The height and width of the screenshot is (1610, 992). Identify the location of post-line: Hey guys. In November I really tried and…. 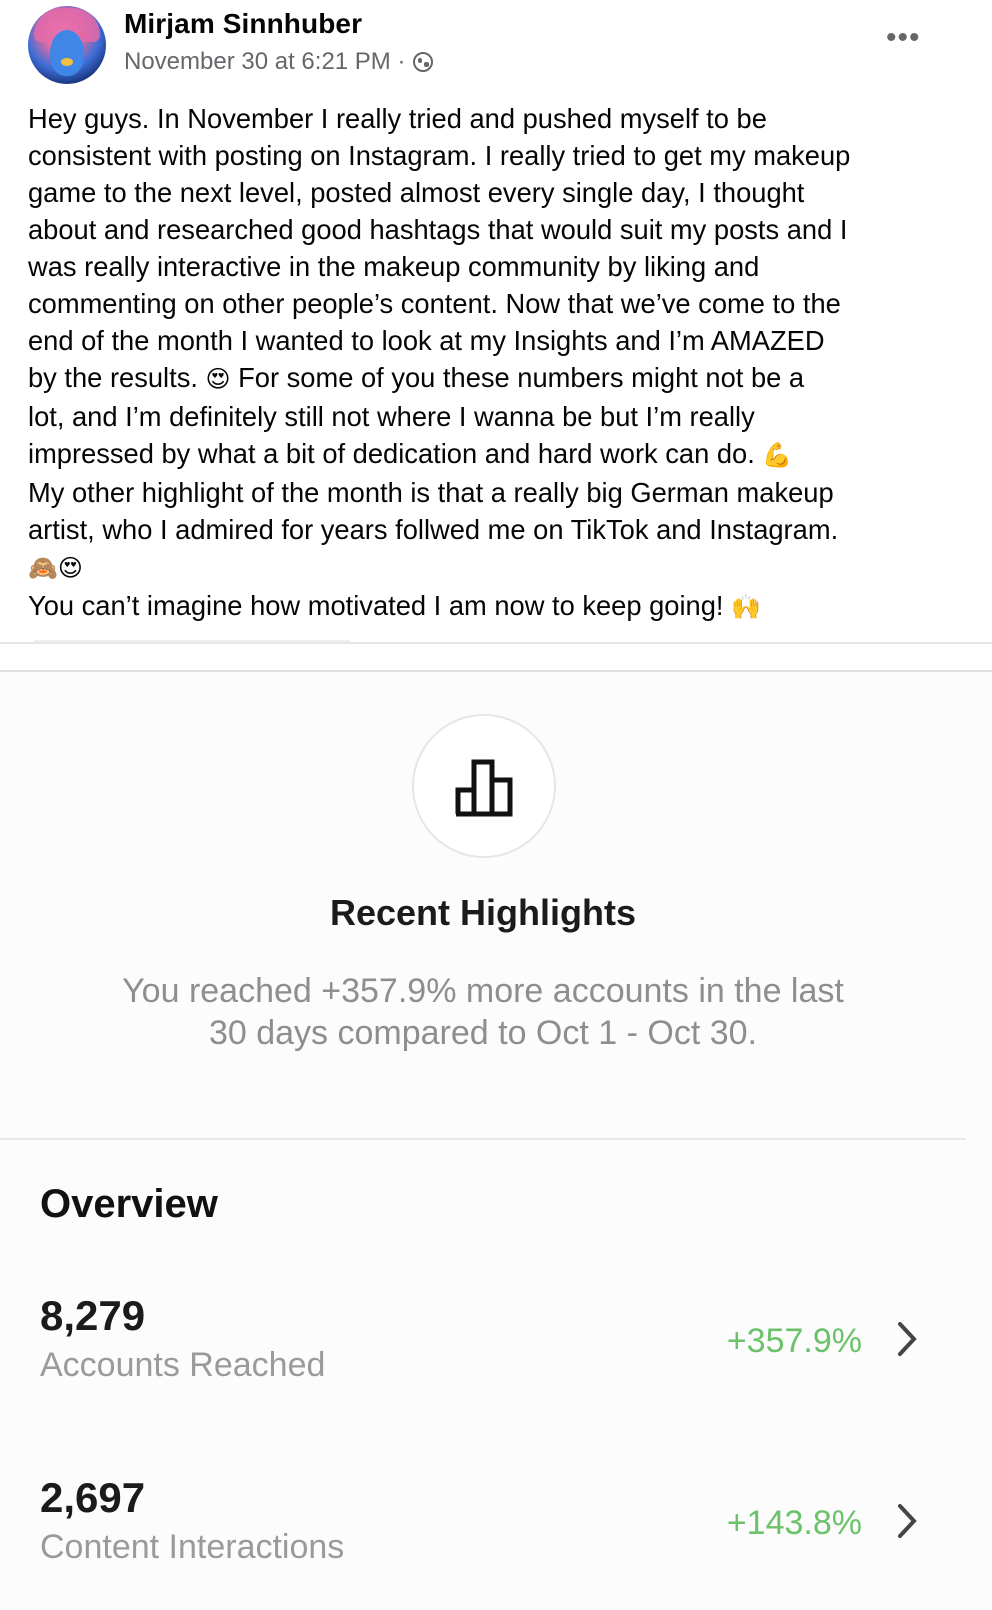
(397, 118).